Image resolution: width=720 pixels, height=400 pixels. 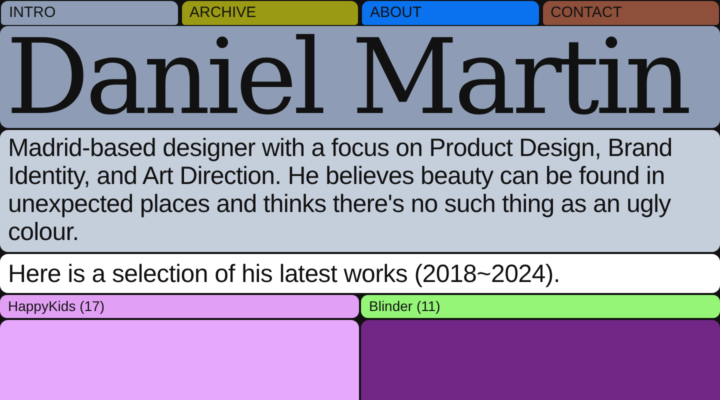 I want to click on project-tab: HappyKids (17), so click(x=179, y=306).